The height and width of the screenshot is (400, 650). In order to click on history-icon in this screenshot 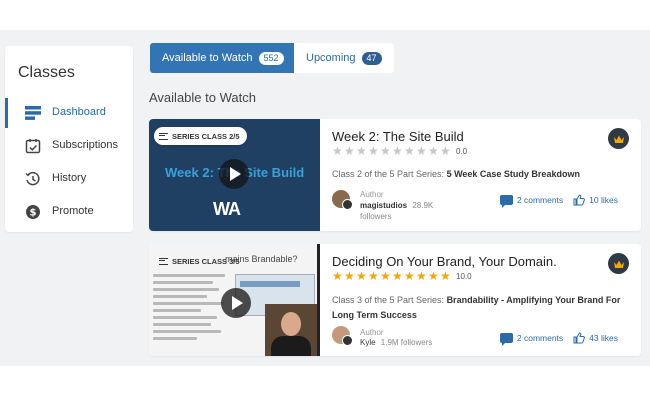, I will do `click(32, 178)`.